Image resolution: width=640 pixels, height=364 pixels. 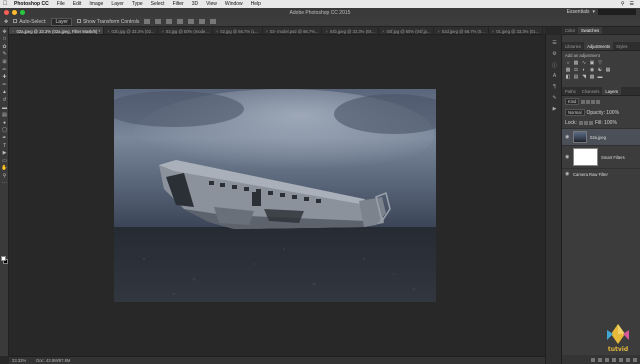 I want to click on menu-layer: Layer, so click(x=117, y=4).